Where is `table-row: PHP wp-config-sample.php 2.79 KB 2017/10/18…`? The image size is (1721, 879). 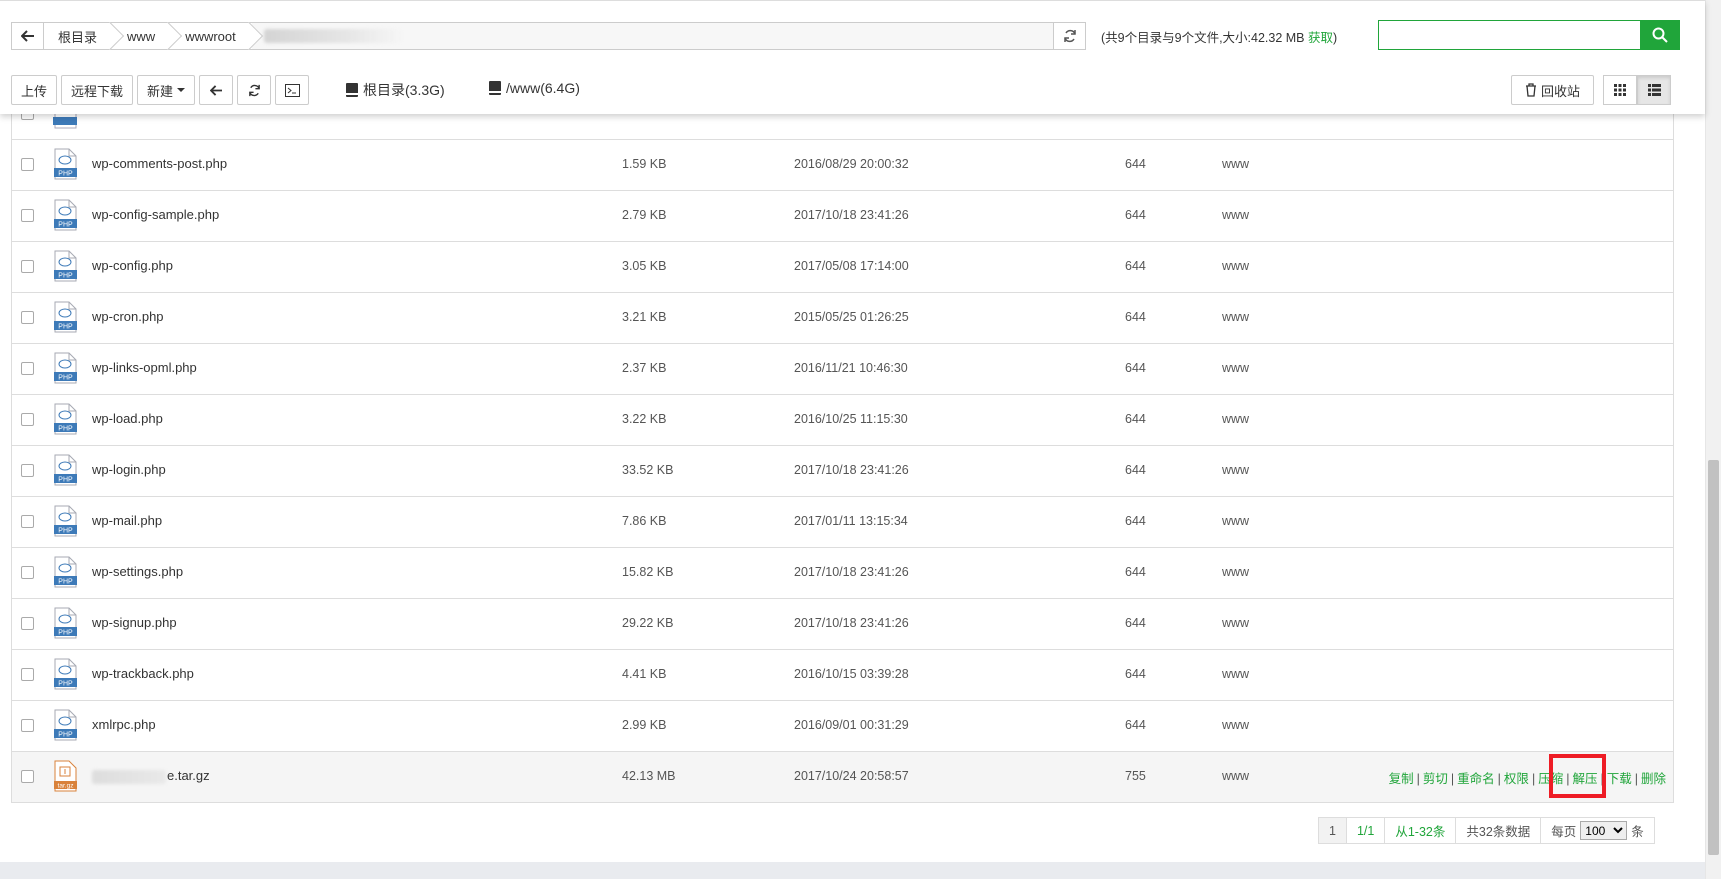 table-row: PHP wp-config-sample.php 2.79 KB 2017/10/18… is located at coordinates (842, 216).